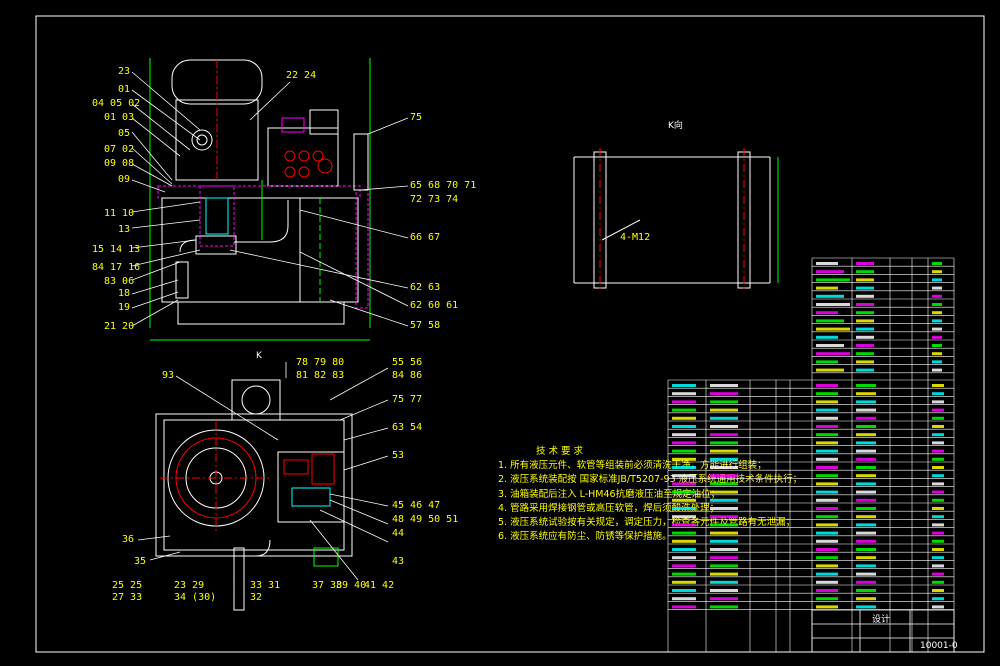  I want to click on callout: 48 49 50 51, so click(425, 519).